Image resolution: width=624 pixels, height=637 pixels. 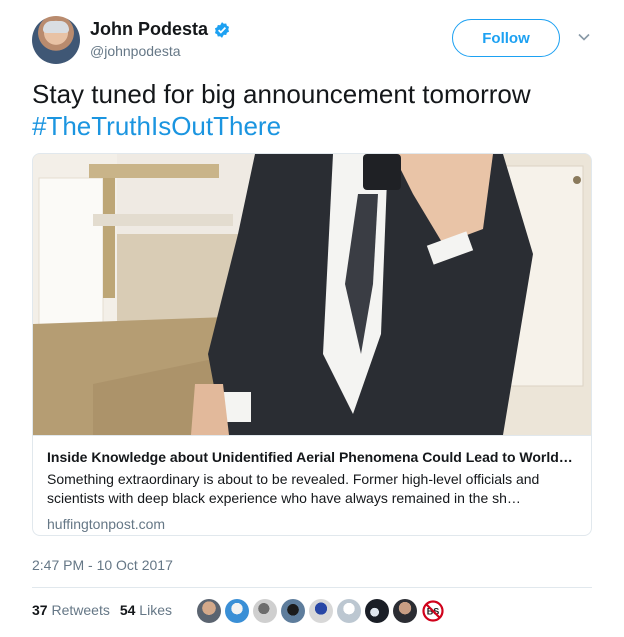 I want to click on likes-count: 54, so click(x=127, y=610).